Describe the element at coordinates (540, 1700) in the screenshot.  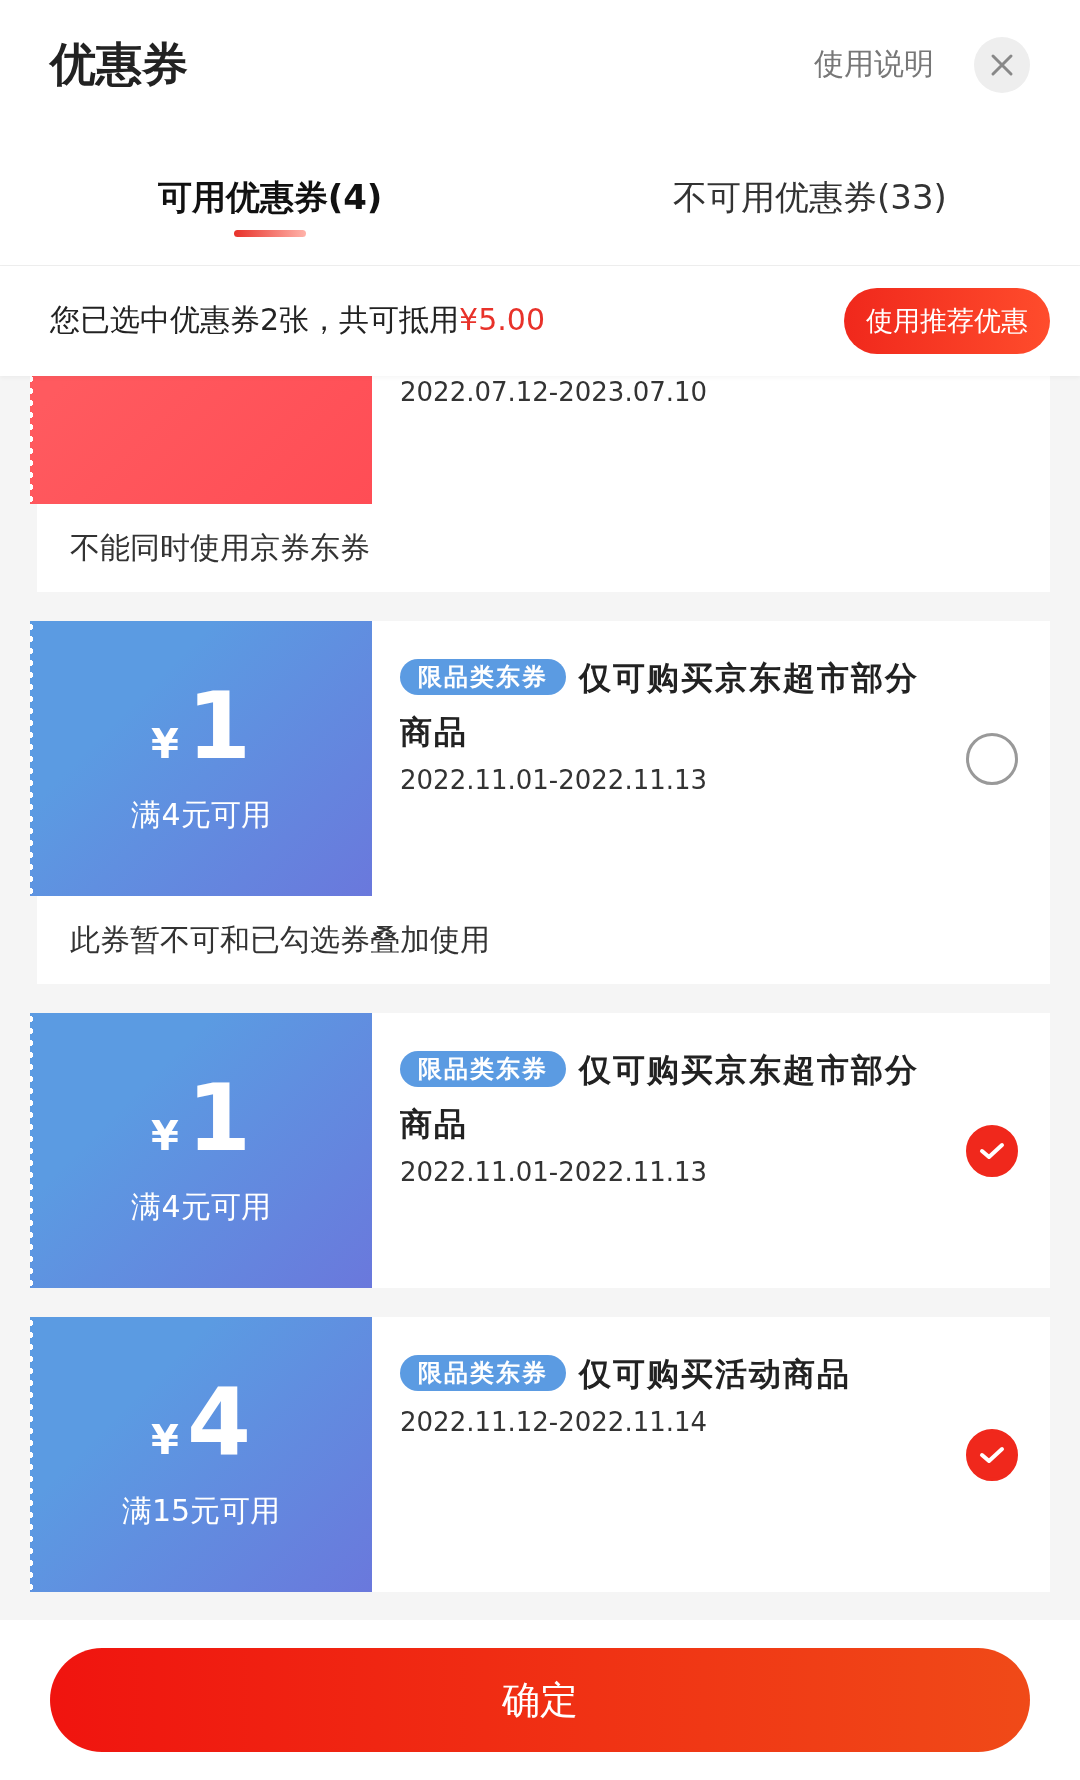
I see `confirm-button: 确定` at that location.